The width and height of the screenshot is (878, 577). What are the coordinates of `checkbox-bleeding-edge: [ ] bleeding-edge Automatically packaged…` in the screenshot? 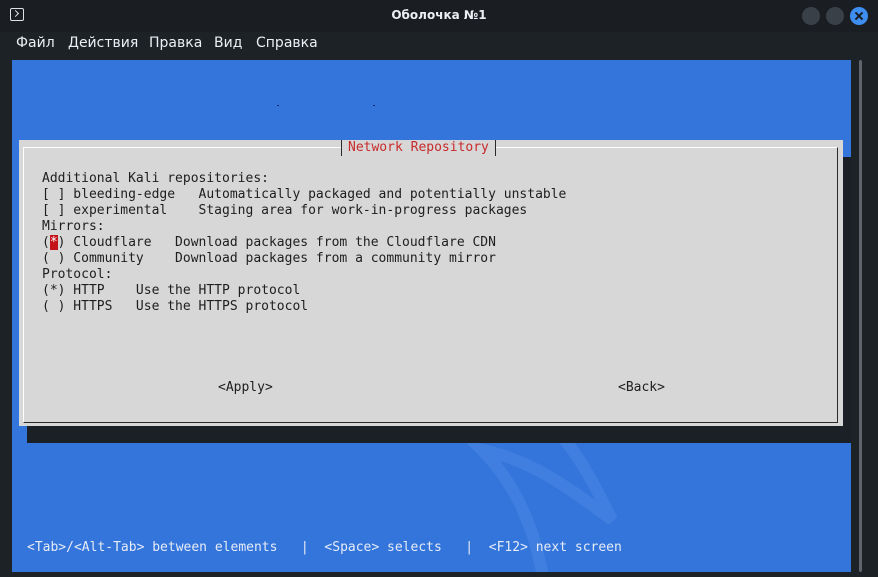 It's located at (304, 195).